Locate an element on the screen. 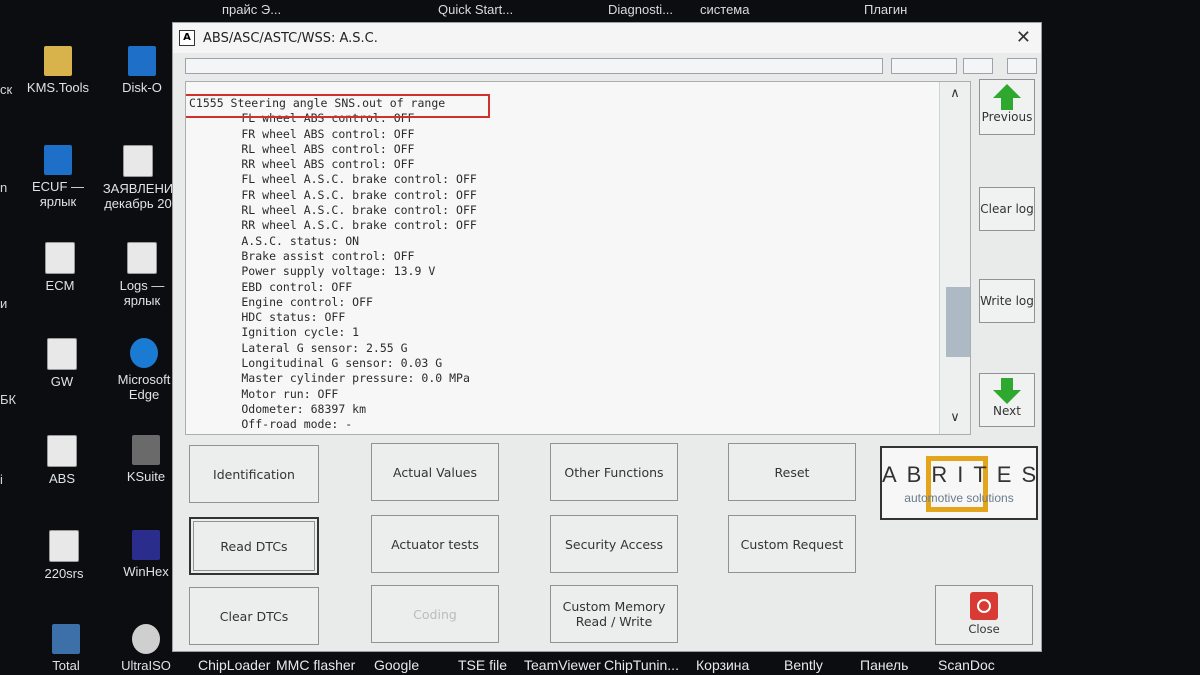  logo-wordmark: ABRITES is located at coordinates (964, 474).